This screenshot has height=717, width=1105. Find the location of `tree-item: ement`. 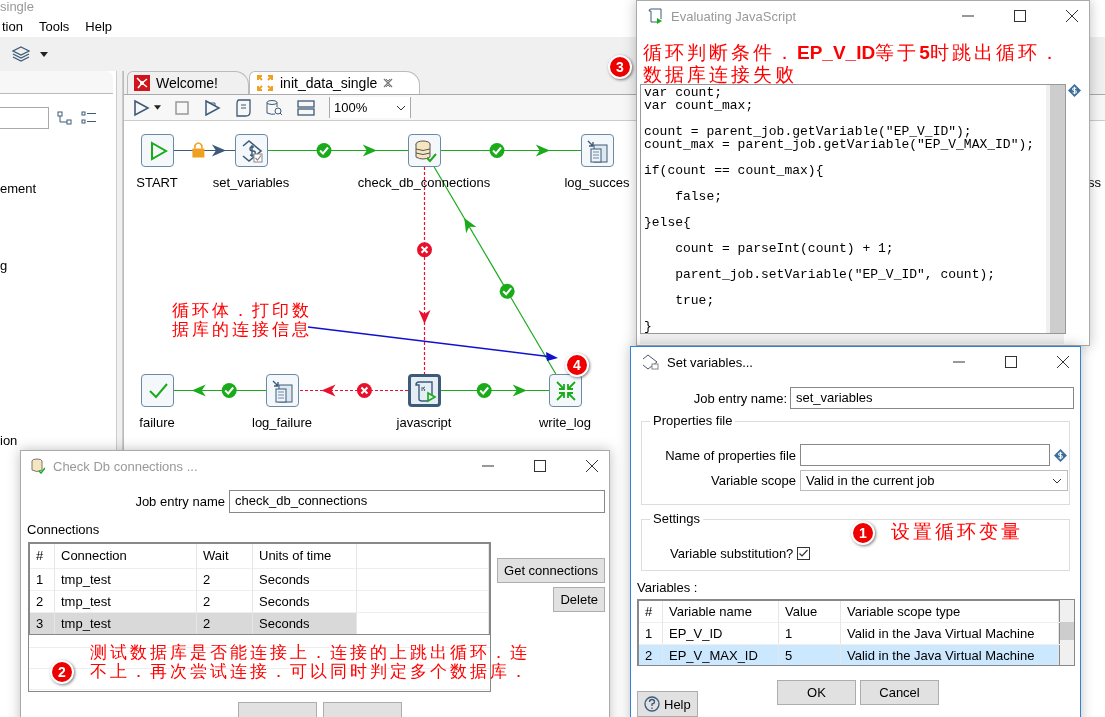

tree-item: ement is located at coordinates (58, 188).